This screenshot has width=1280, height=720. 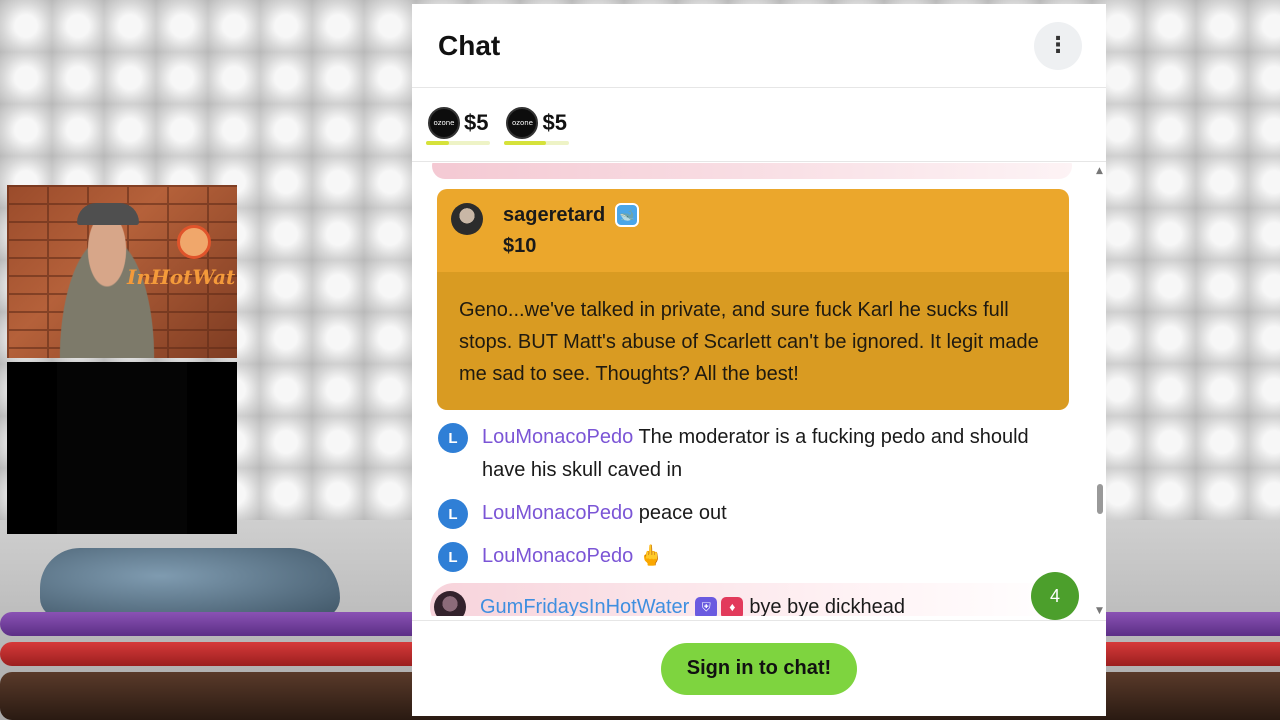 I want to click on message-text: peace out, so click(x=682, y=513).